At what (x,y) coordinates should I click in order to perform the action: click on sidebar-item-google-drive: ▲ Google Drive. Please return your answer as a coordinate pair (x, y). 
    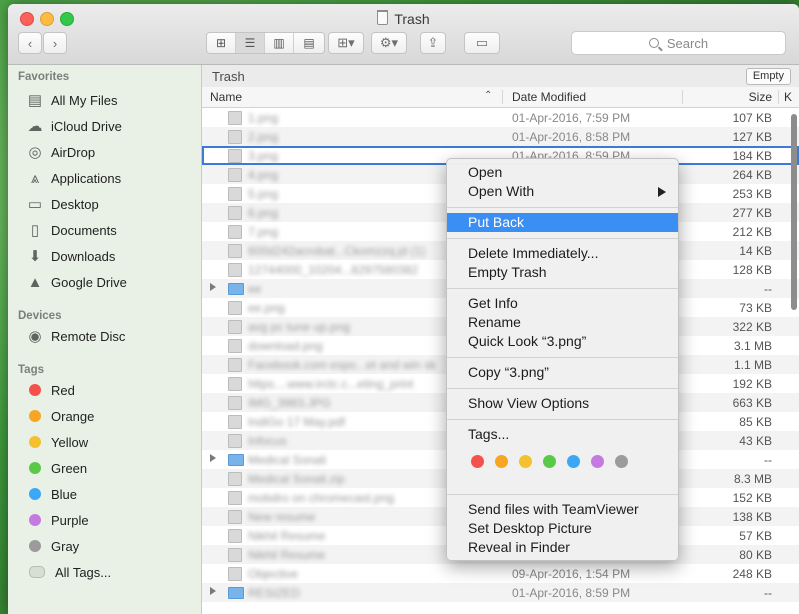
    Looking at the image, I should click on (76, 282).